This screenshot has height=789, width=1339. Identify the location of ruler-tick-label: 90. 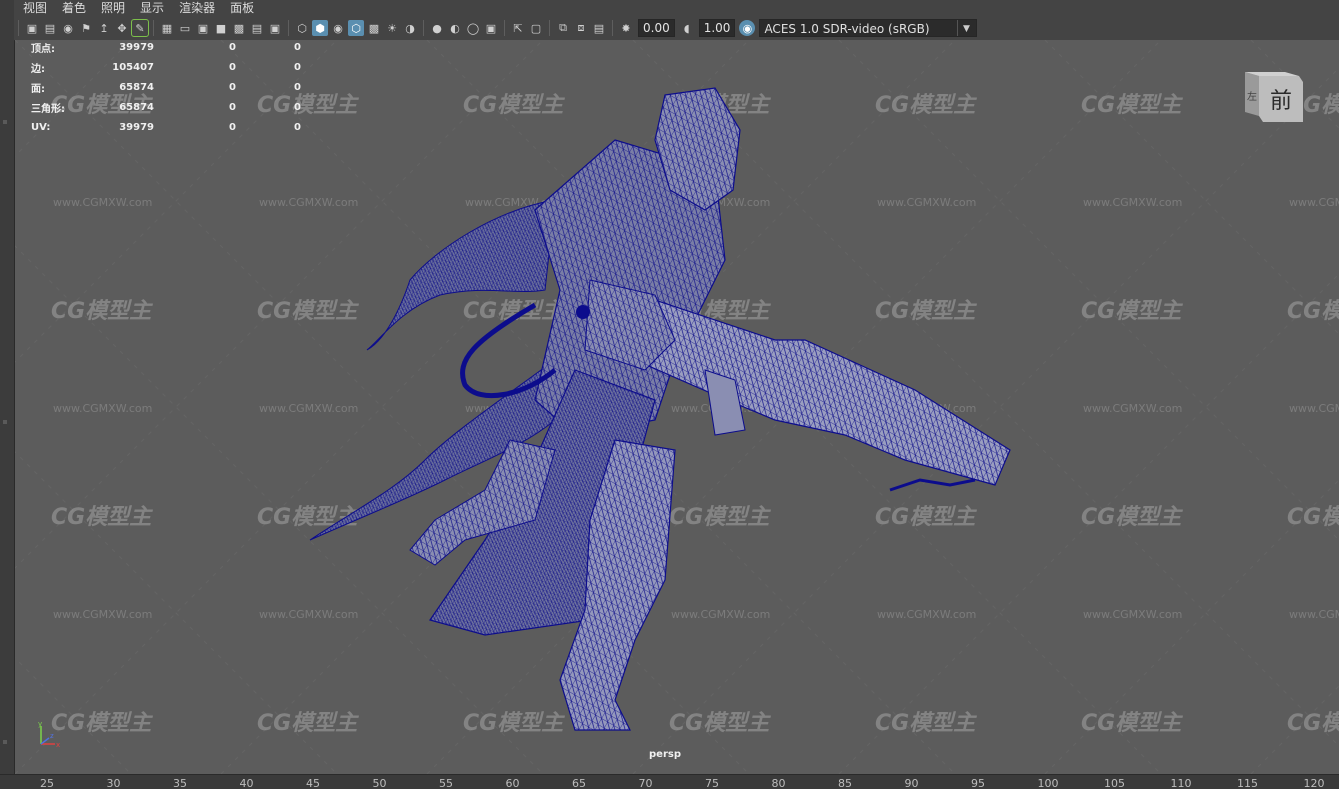
(911, 783).